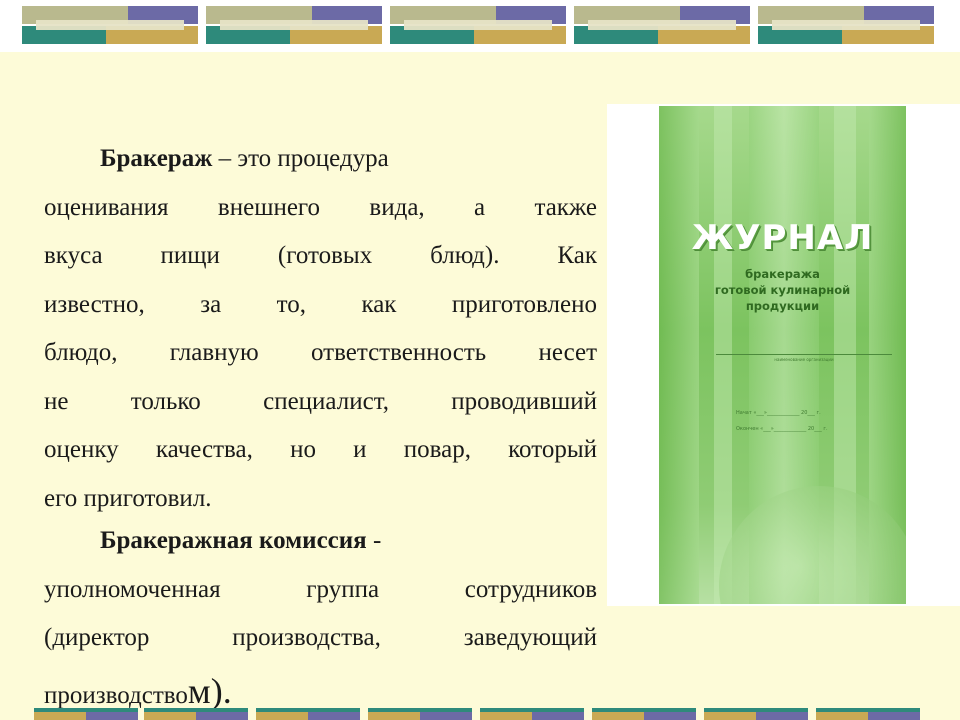 The width and height of the screenshot is (960, 720). Describe the element at coordinates (225, 158) in the screenshot. I see `line-word: –` at that location.